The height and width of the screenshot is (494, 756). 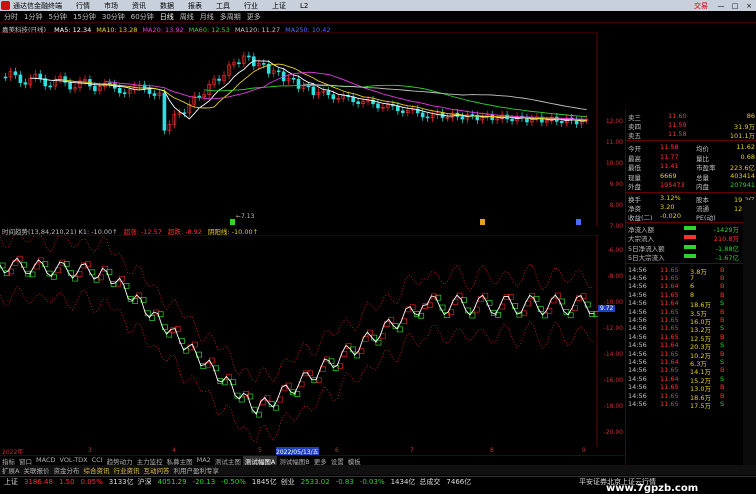 What do you see at coordinates (288, 482) in the screenshot?
I see `index-name: 创业` at bounding box center [288, 482].